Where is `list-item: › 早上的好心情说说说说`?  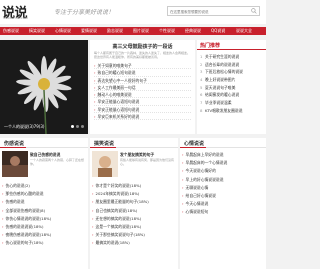 list-item: › 早上的好心情说说说说 is located at coordinates (223, 180).